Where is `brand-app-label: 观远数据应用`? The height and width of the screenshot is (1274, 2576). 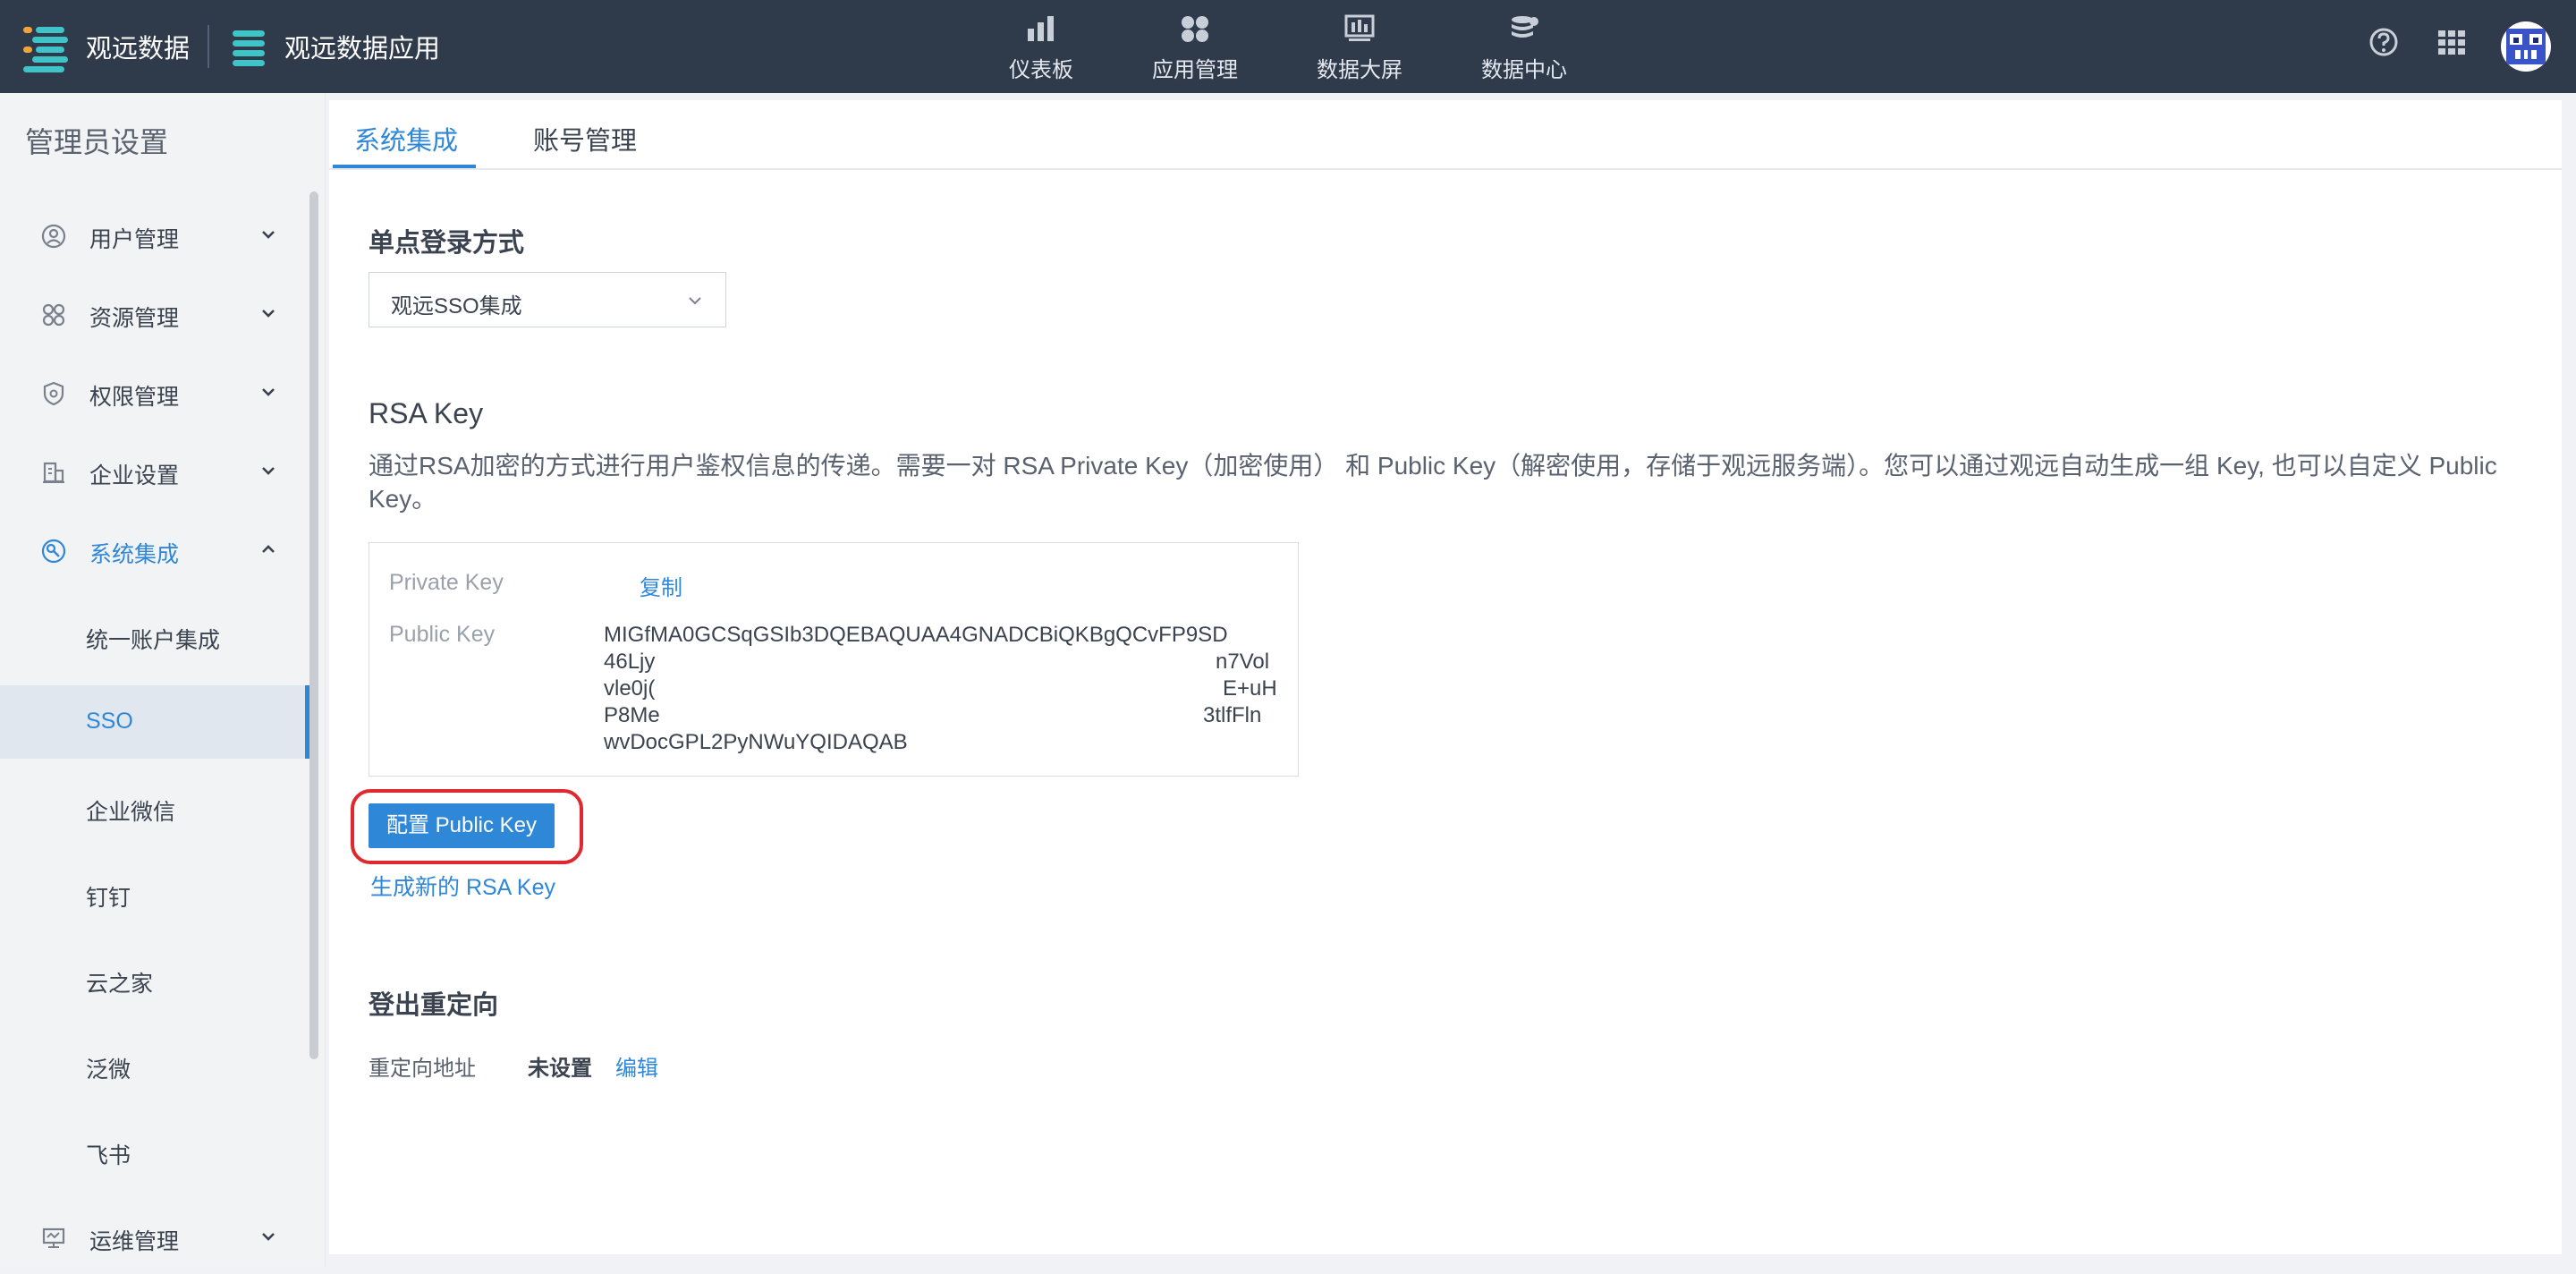 brand-app-label: 观远数据应用 is located at coordinates (362, 49).